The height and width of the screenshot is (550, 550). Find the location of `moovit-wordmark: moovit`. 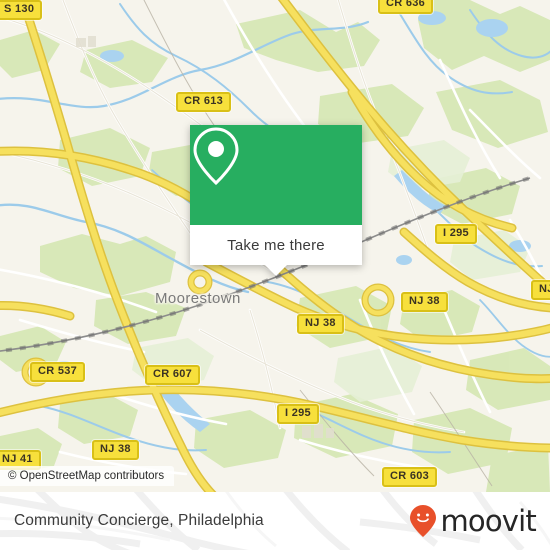

moovit-wordmark: moovit is located at coordinates (488, 520).